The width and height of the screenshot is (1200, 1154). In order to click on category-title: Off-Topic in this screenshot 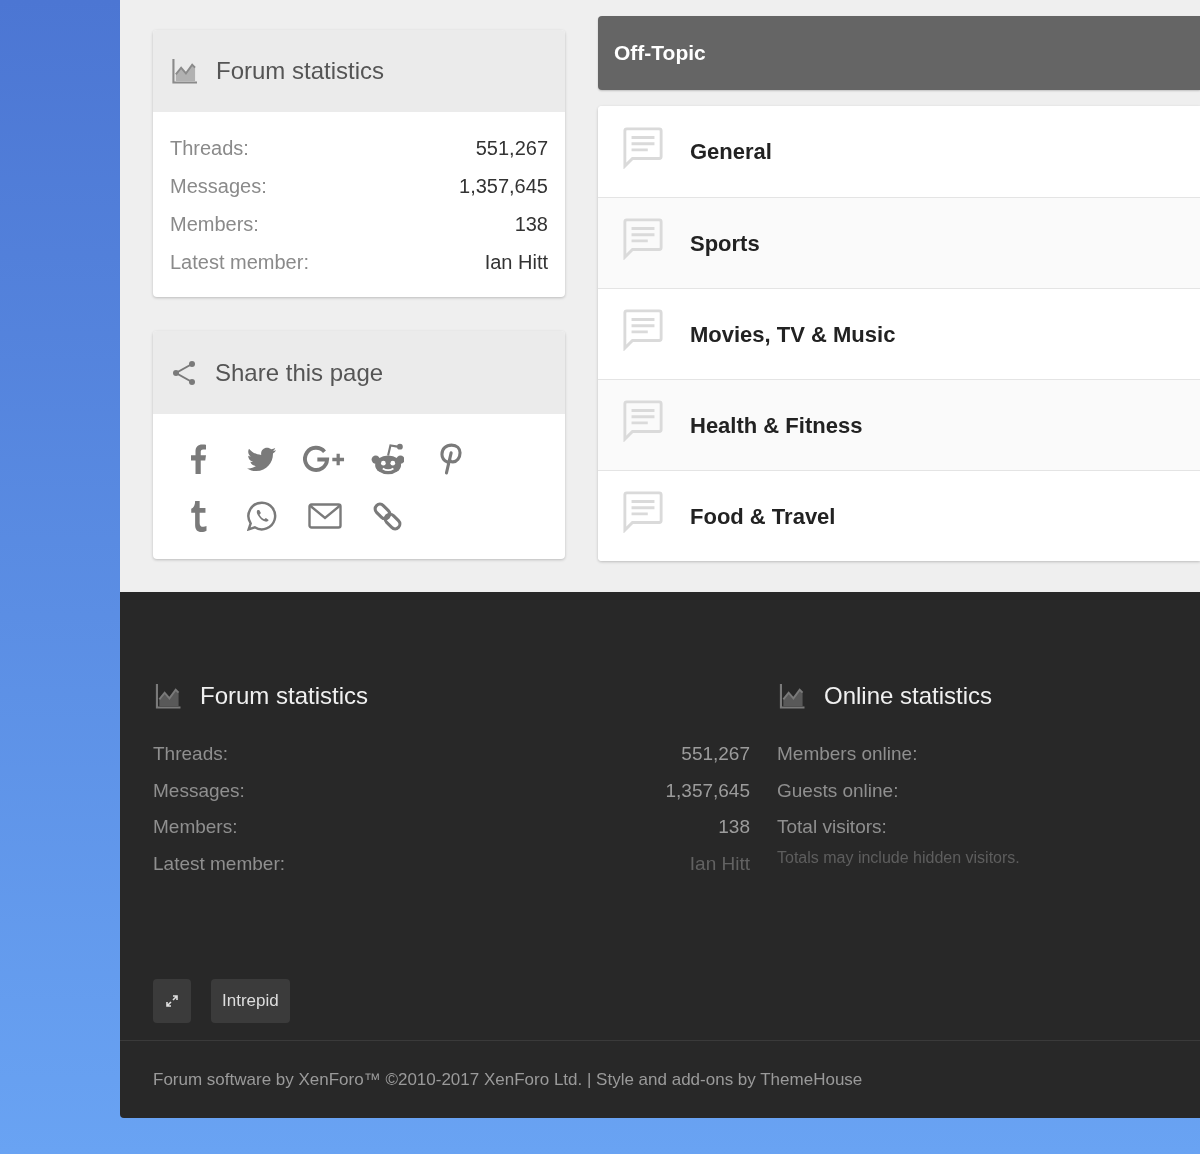, I will do `click(660, 53)`.